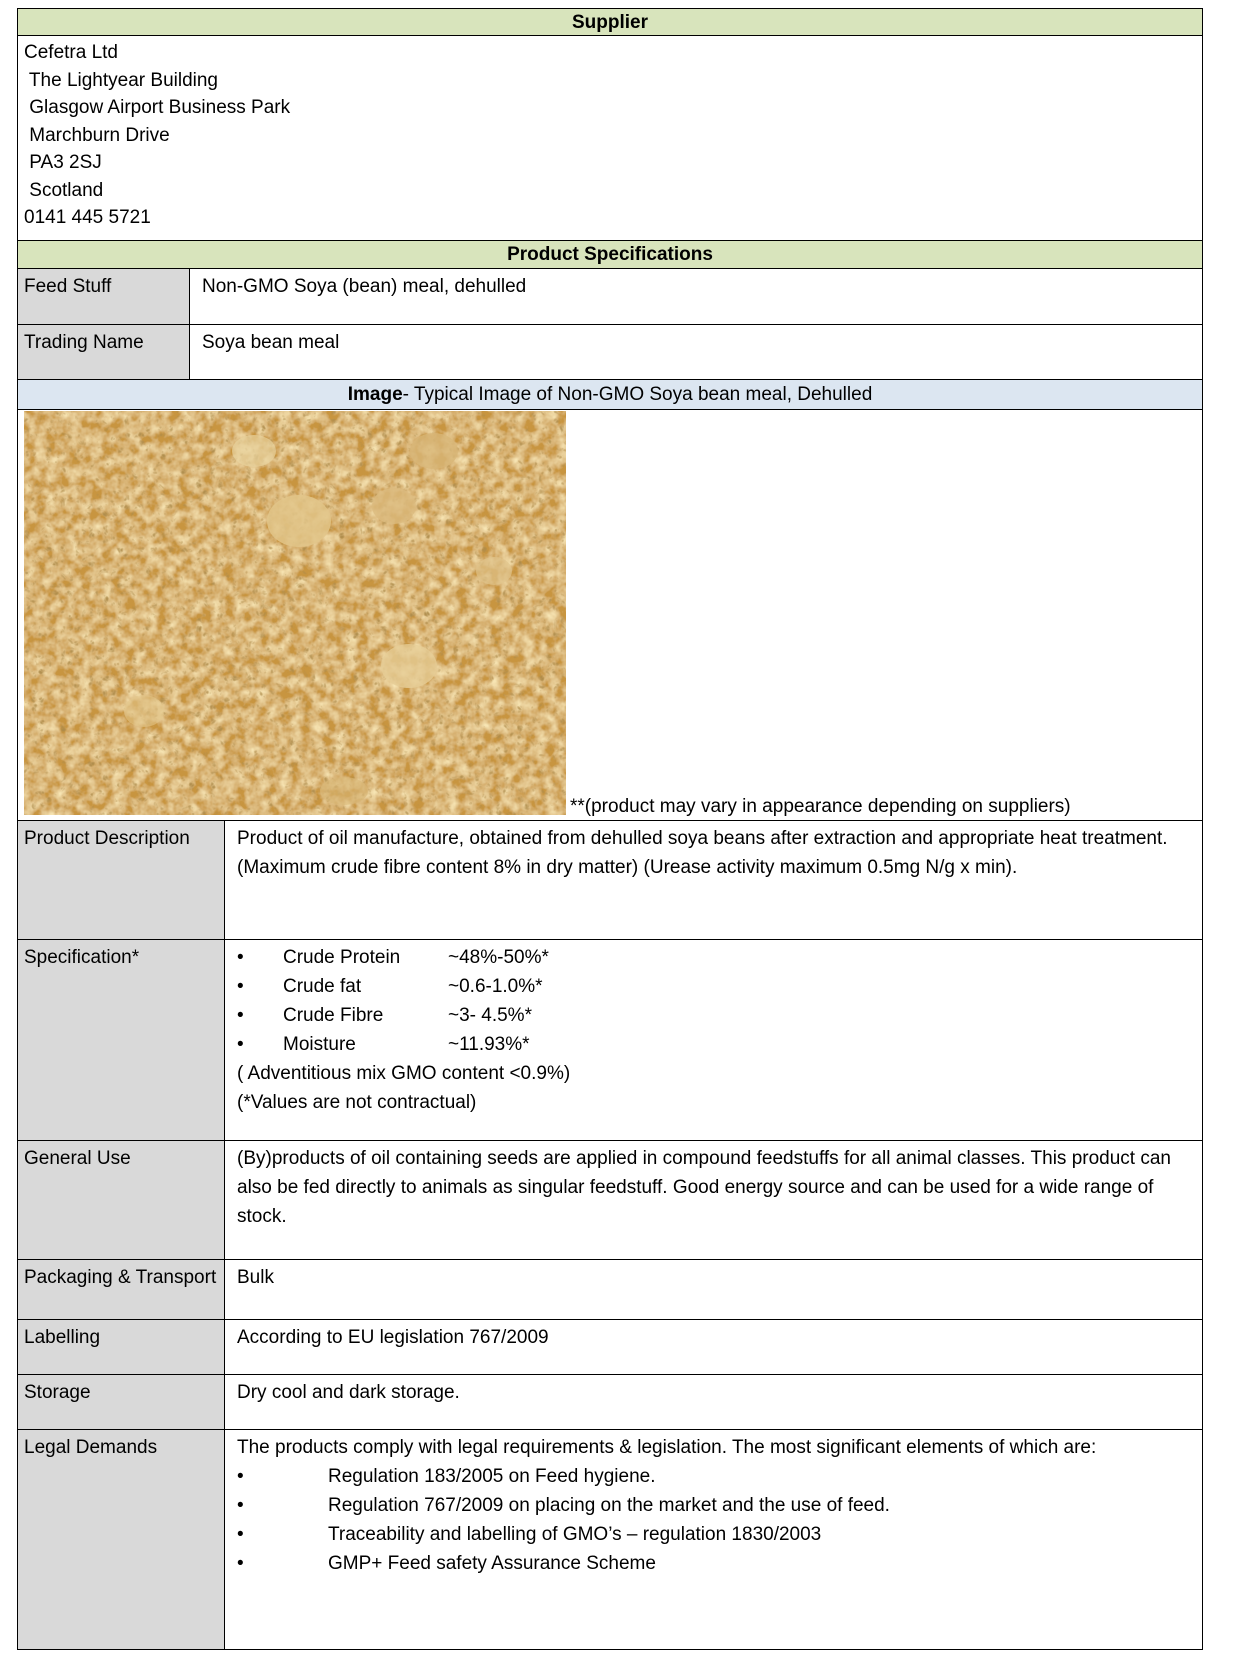 The width and height of the screenshot is (1258, 1663). What do you see at coordinates (157, 107) in the screenshot?
I see `supplier-line: Glasgow Airport Business Park` at bounding box center [157, 107].